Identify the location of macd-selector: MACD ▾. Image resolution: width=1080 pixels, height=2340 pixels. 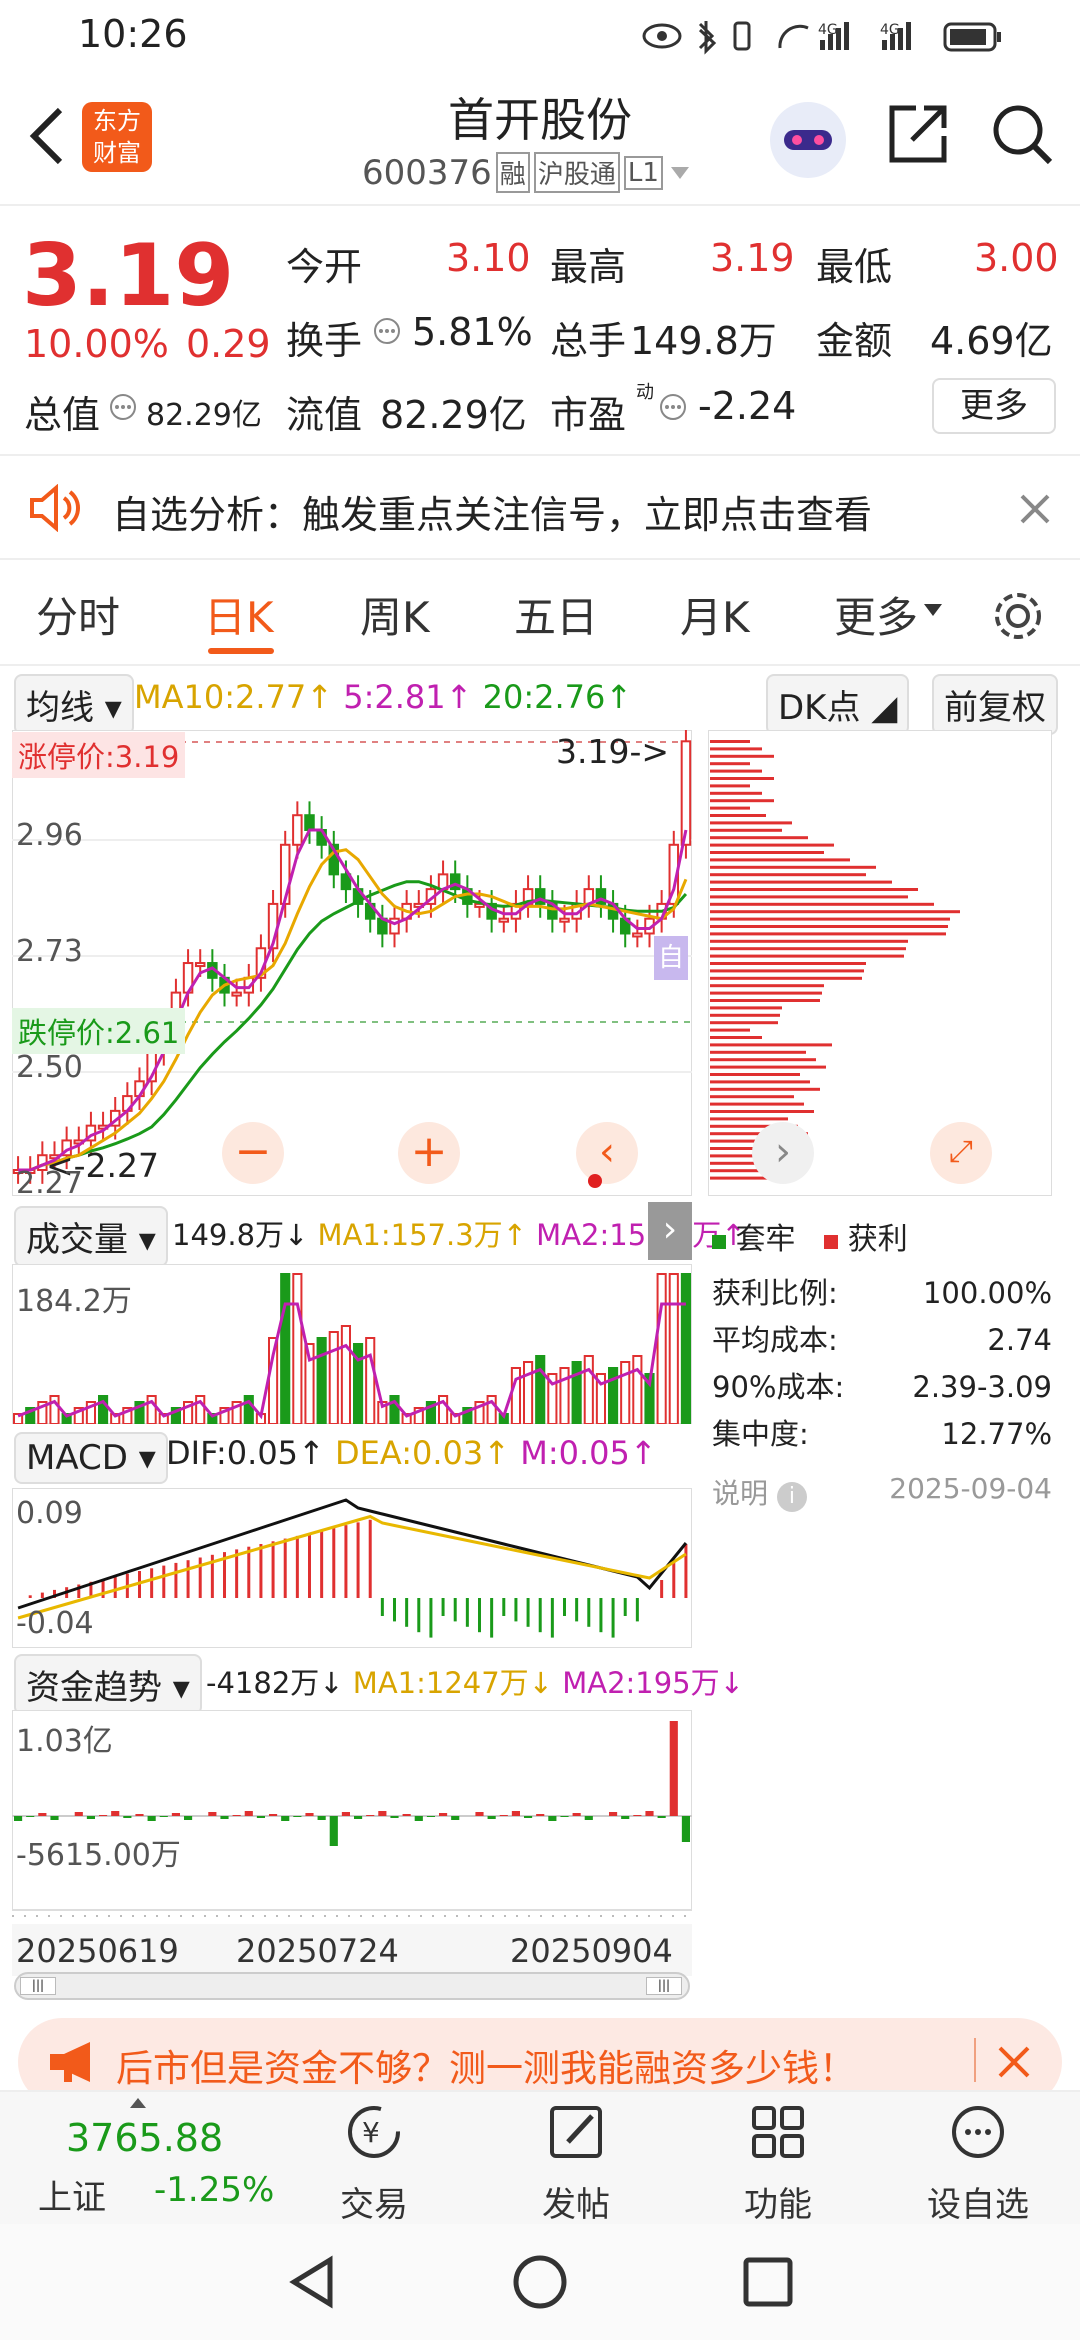
(91, 1458).